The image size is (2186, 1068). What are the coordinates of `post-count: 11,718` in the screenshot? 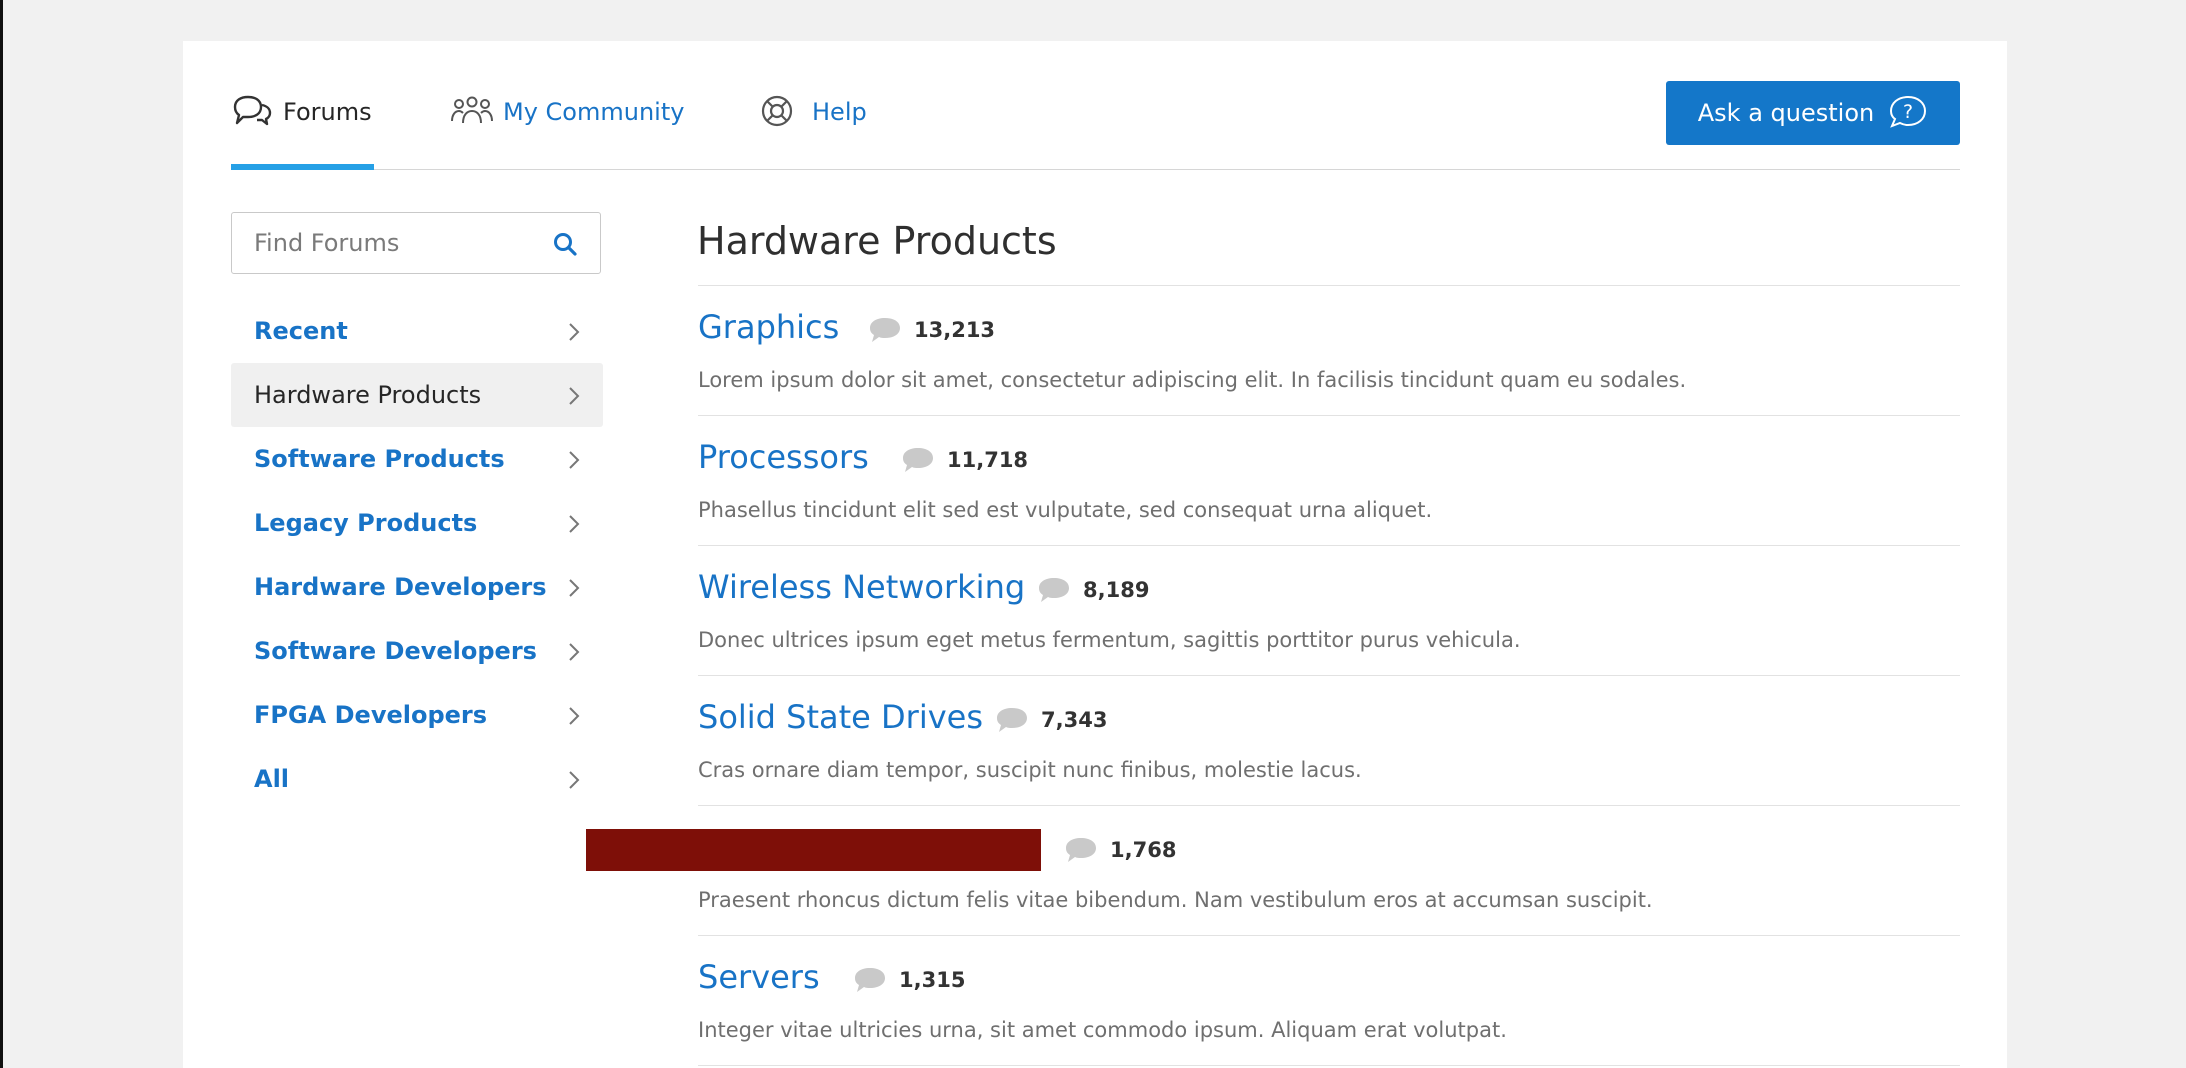 It's located at (964, 460).